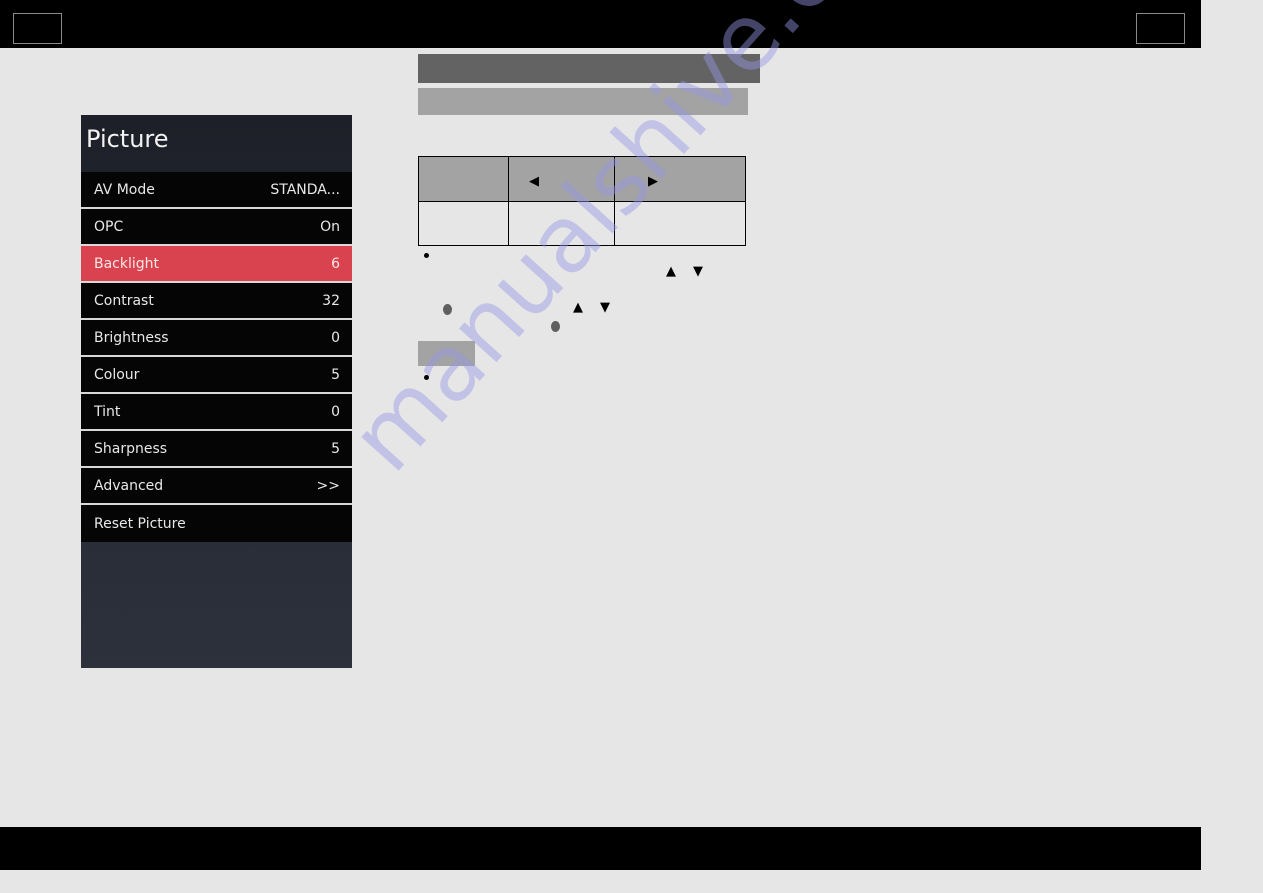 The height and width of the screenshot is (893, 1263). Describe the element at coordinates (463, 179) in the screenshot. I see `table-header-cell` at that location.